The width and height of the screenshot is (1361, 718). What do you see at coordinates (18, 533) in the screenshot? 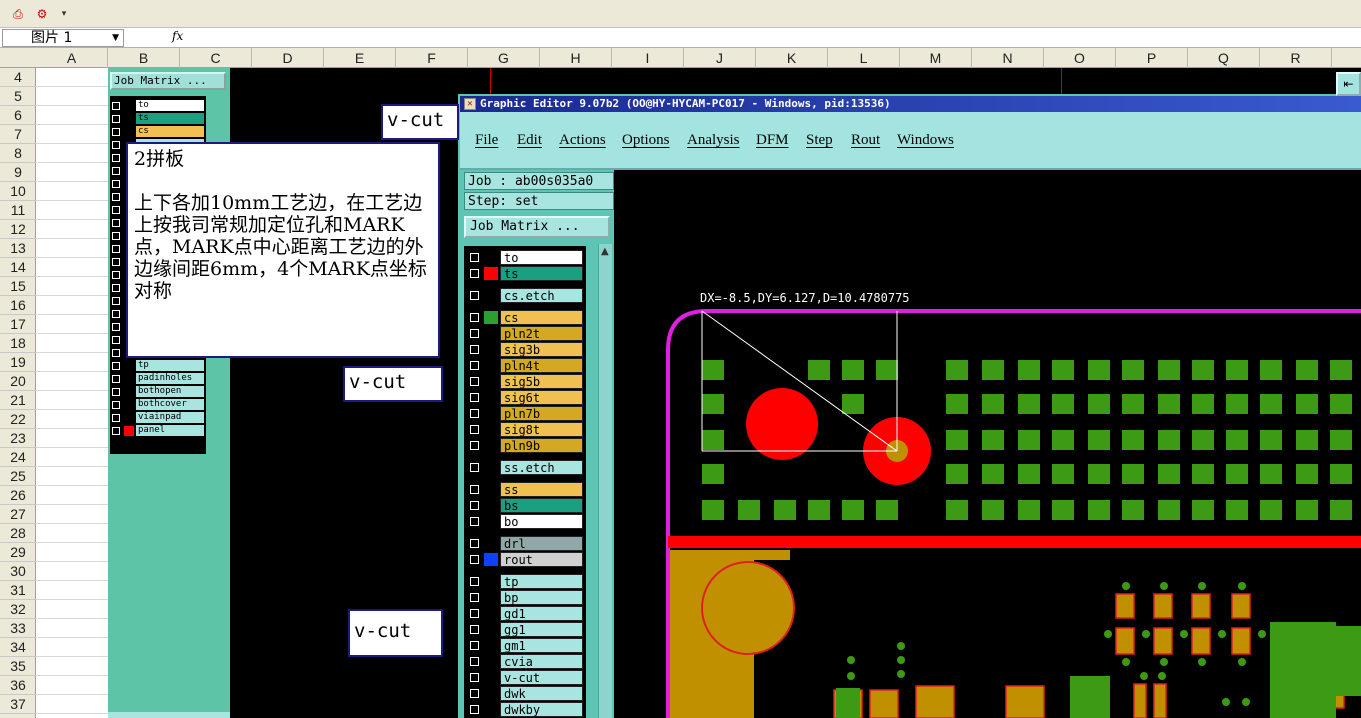
I see `row-header: 28` at bounding box center [18, 533].